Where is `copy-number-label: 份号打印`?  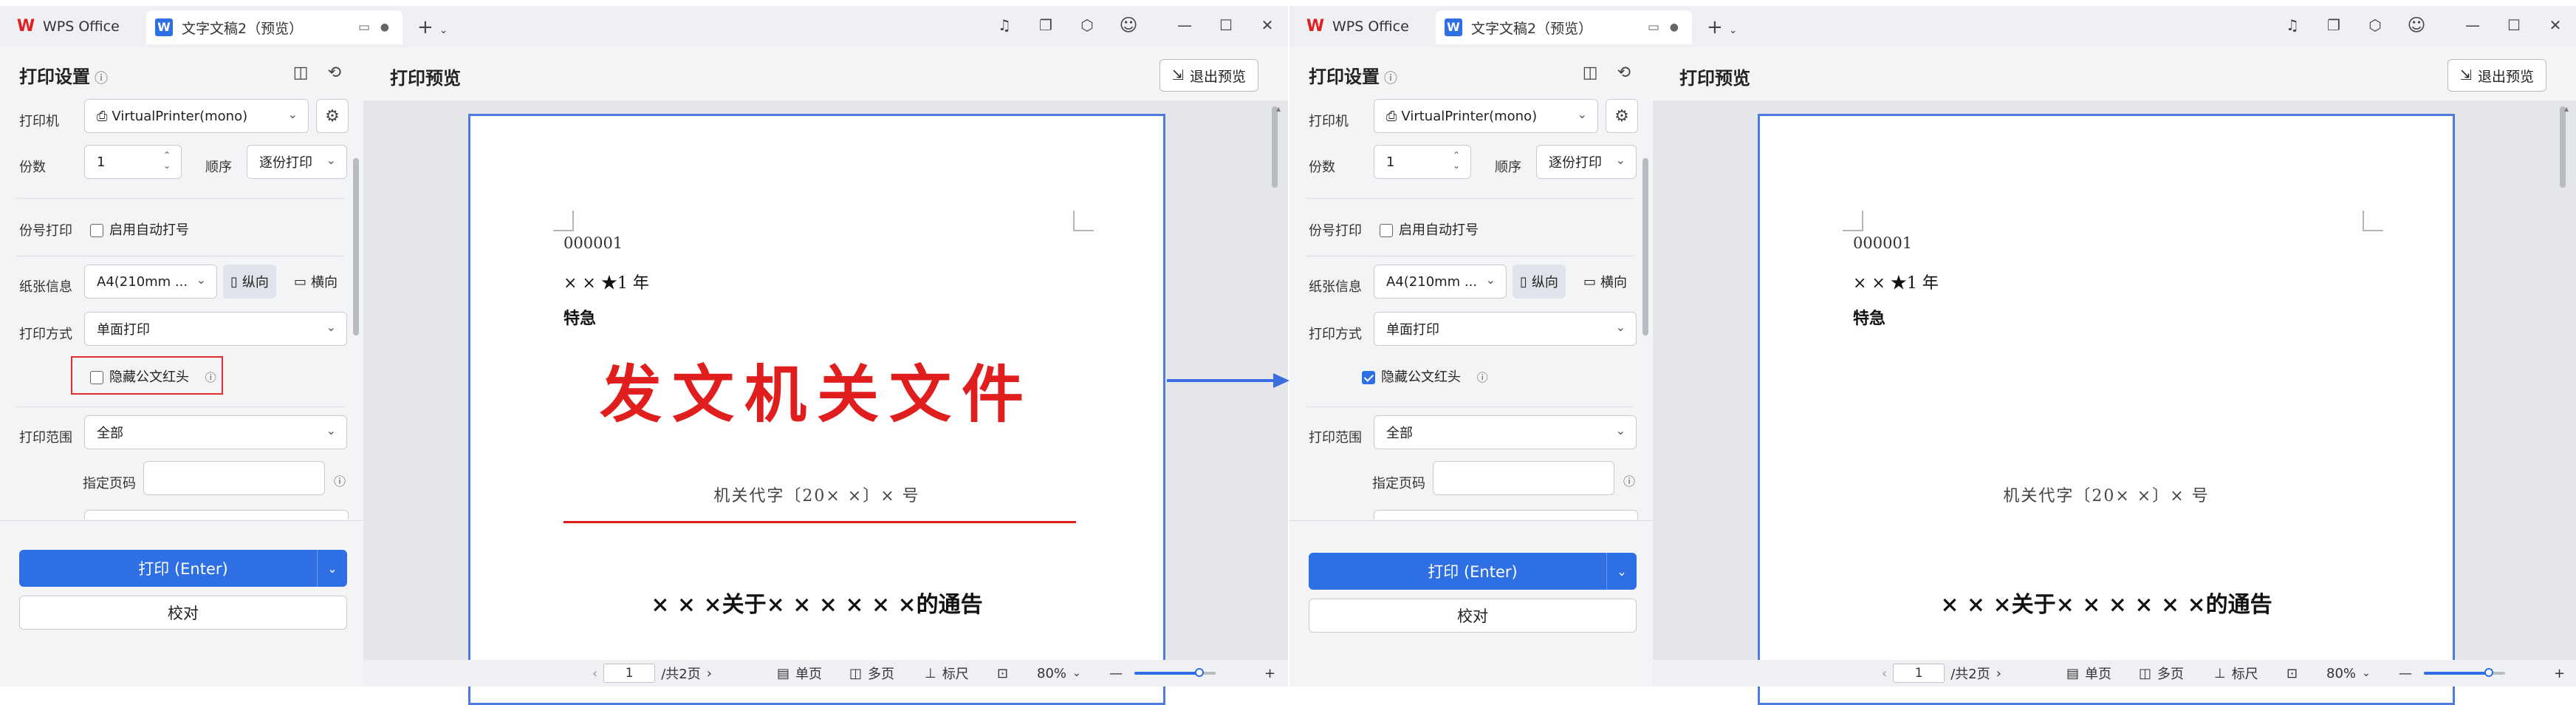 copy-number-label: 份号打印 is located at coordinates (1335, 231).